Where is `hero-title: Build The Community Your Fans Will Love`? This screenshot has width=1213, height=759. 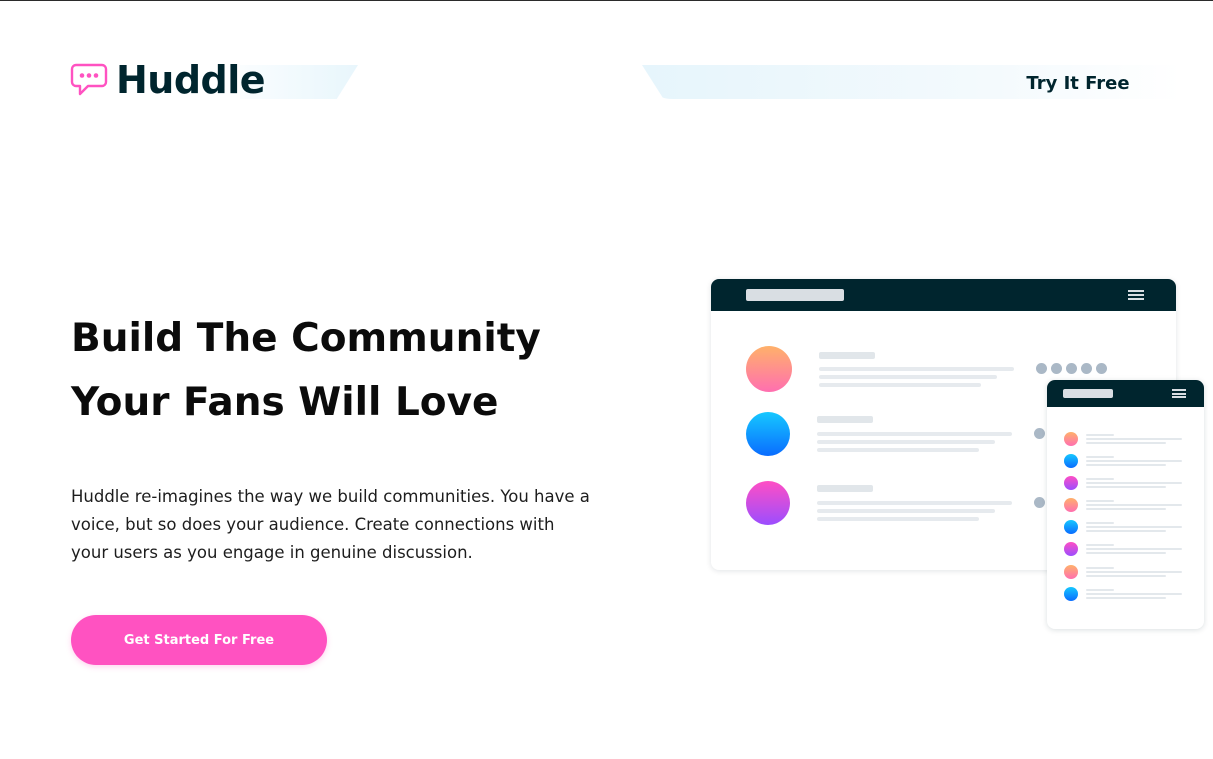 hero-title: Build The Community Your Fans Will Love is located at coordinates (351, 371).